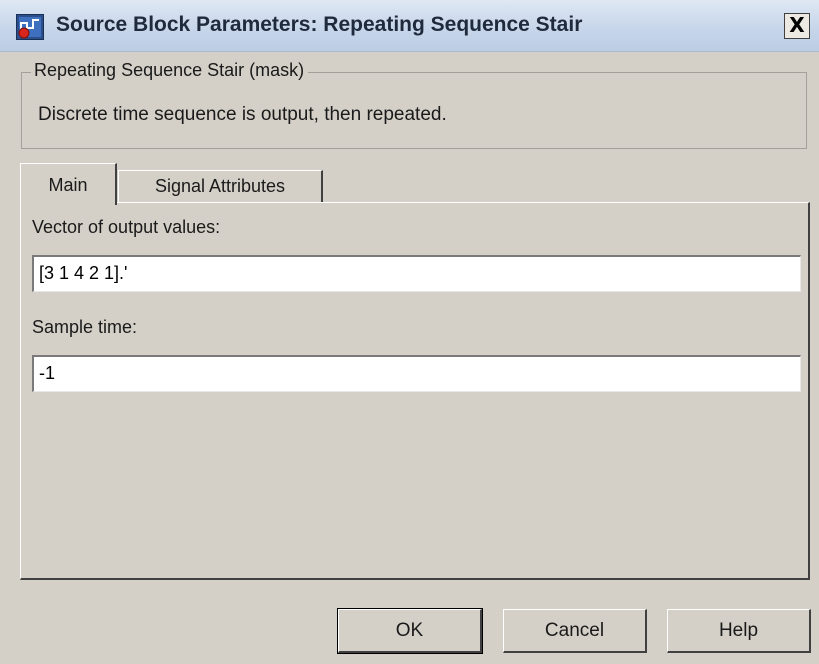 The width and height of the screenshot is (819, 664). I want to click on sample-time-label: Sample time:, so click(85, 327).